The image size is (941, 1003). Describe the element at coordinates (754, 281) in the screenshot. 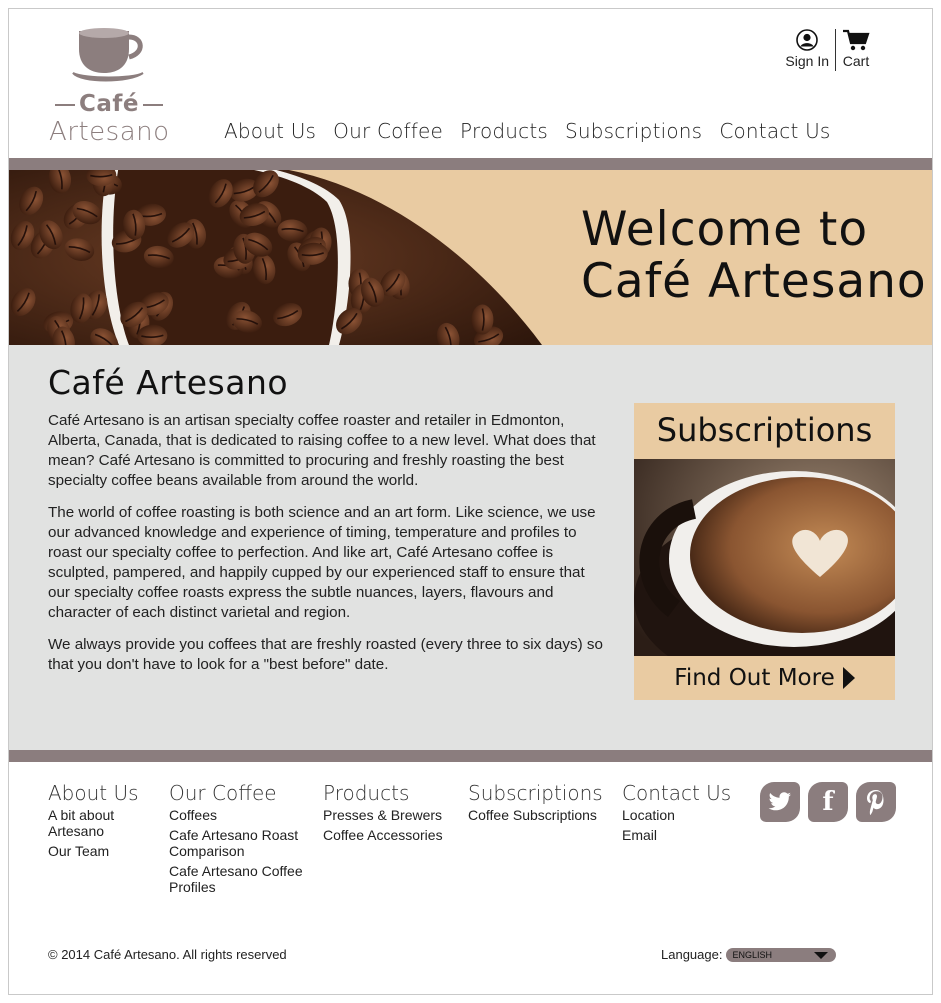

I see `hero-line2: Café Artesano` at that location.